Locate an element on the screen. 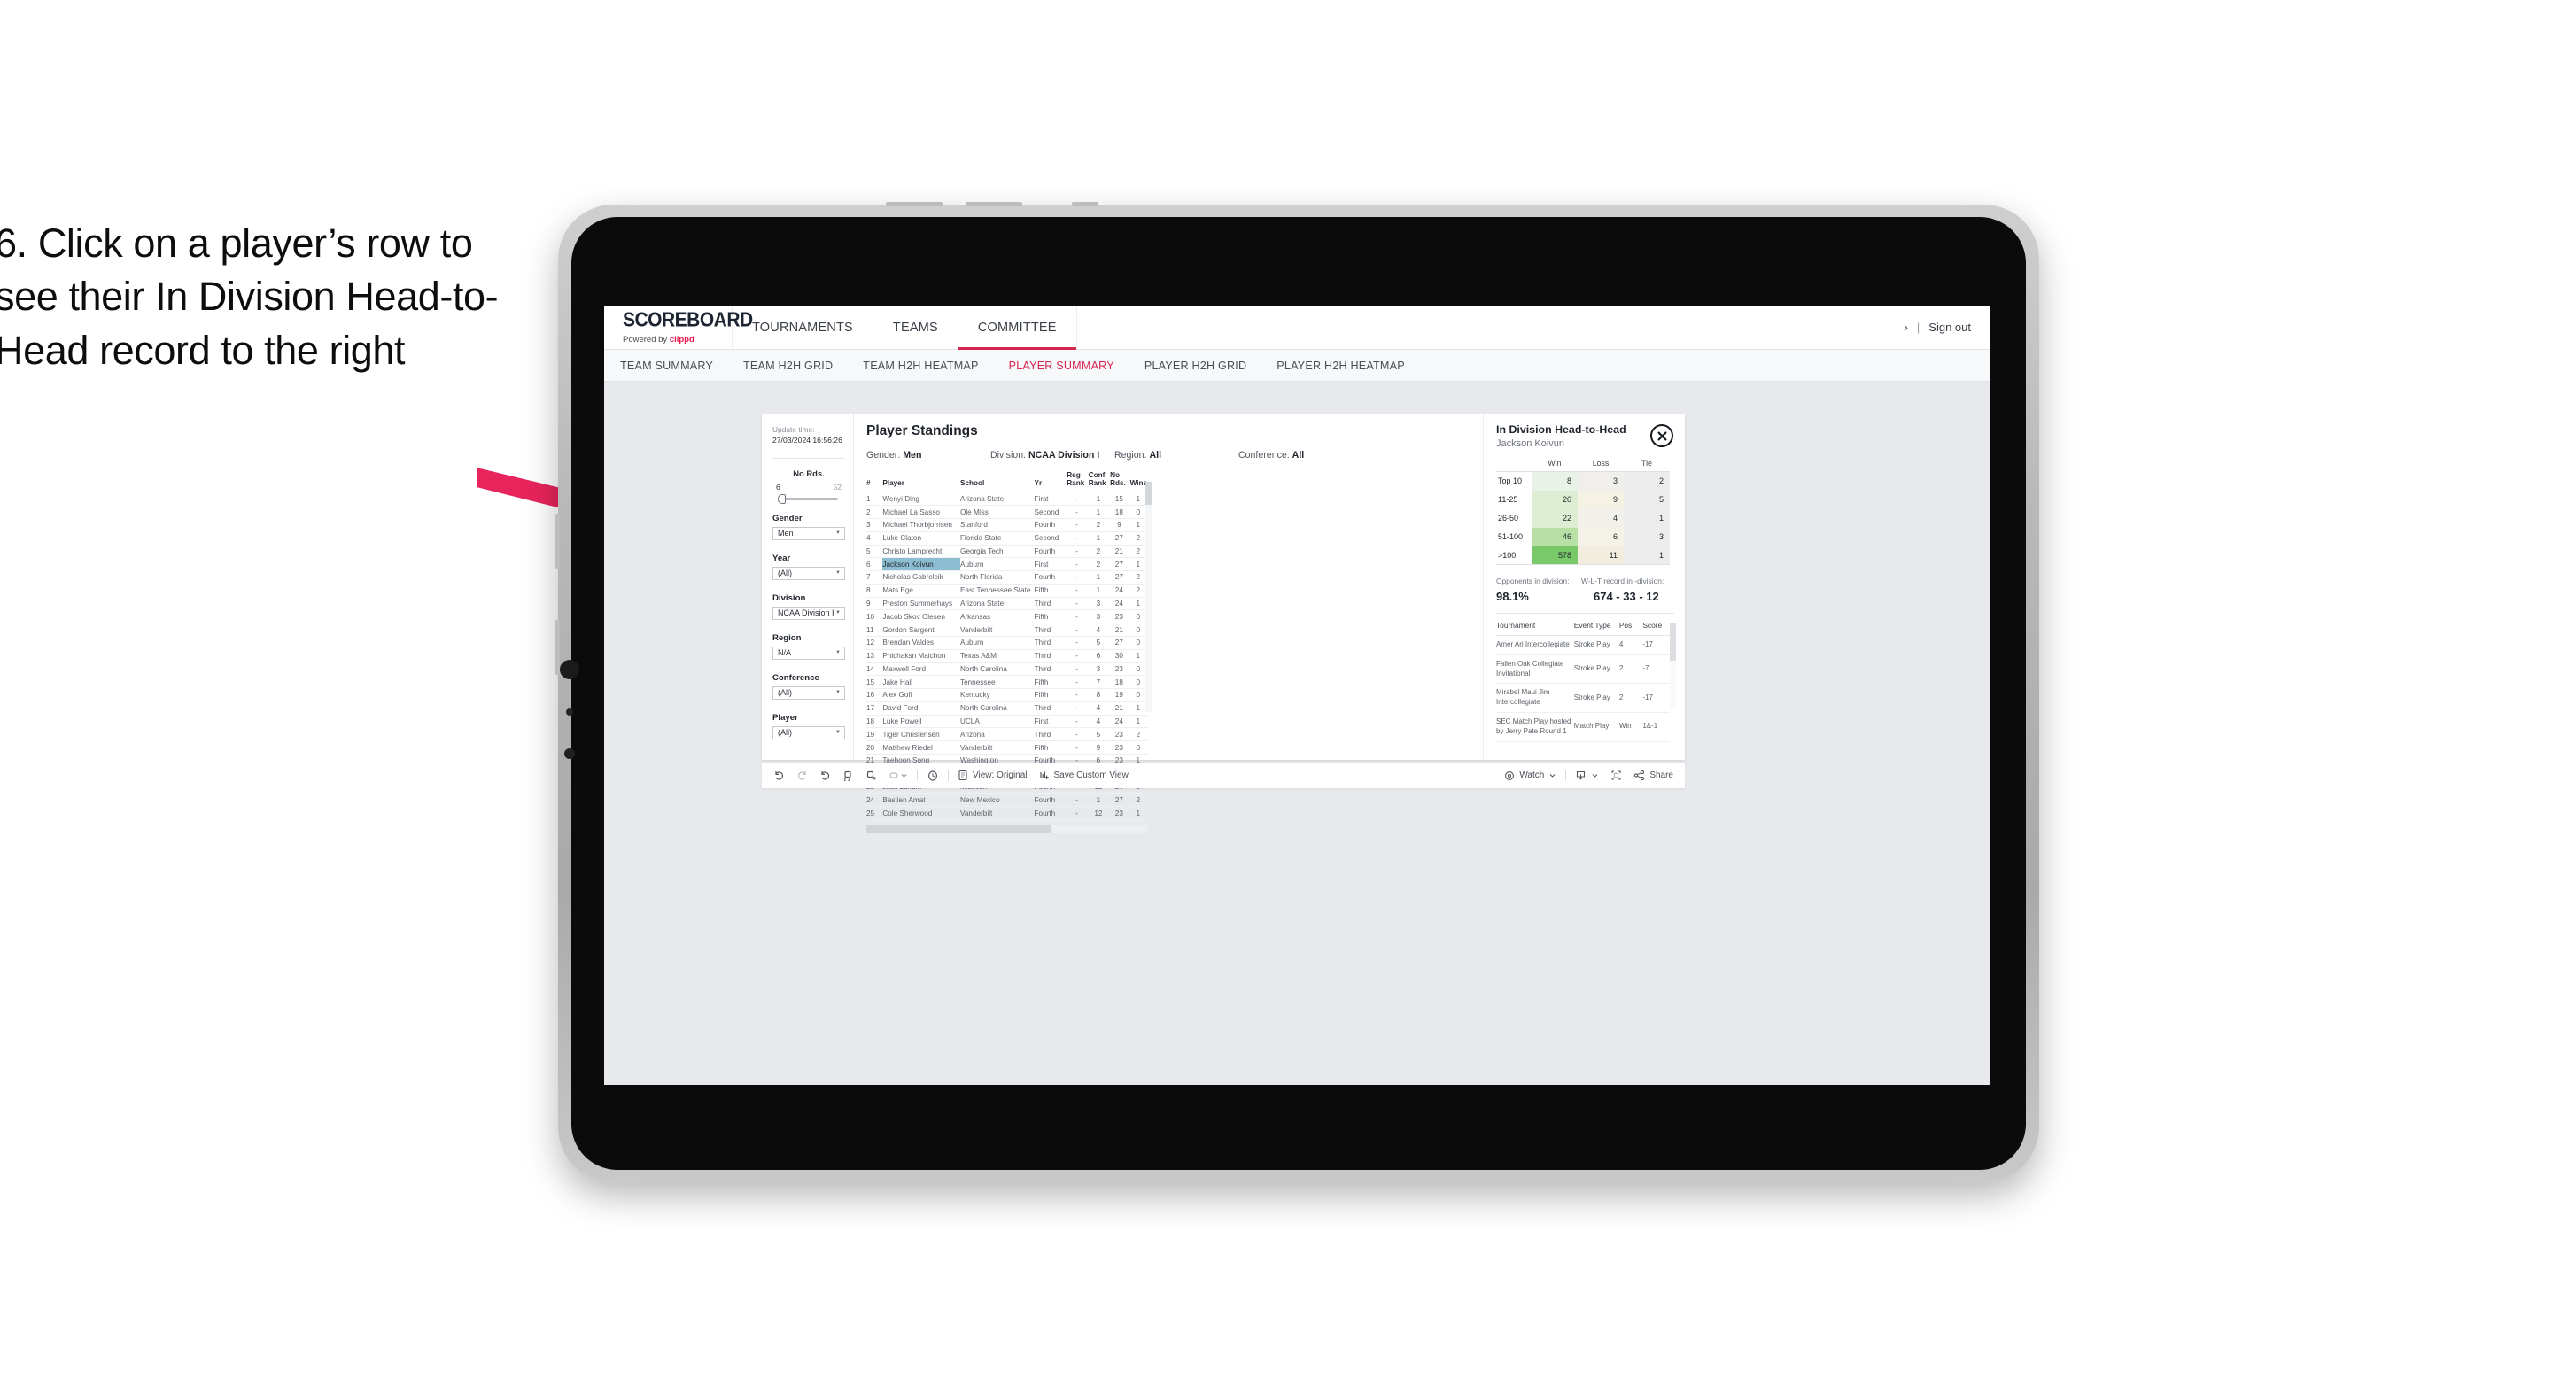  tab-player-h2h-heatmap: PLAYER H2H HEATMAP is located at coordinates (1340, 366).